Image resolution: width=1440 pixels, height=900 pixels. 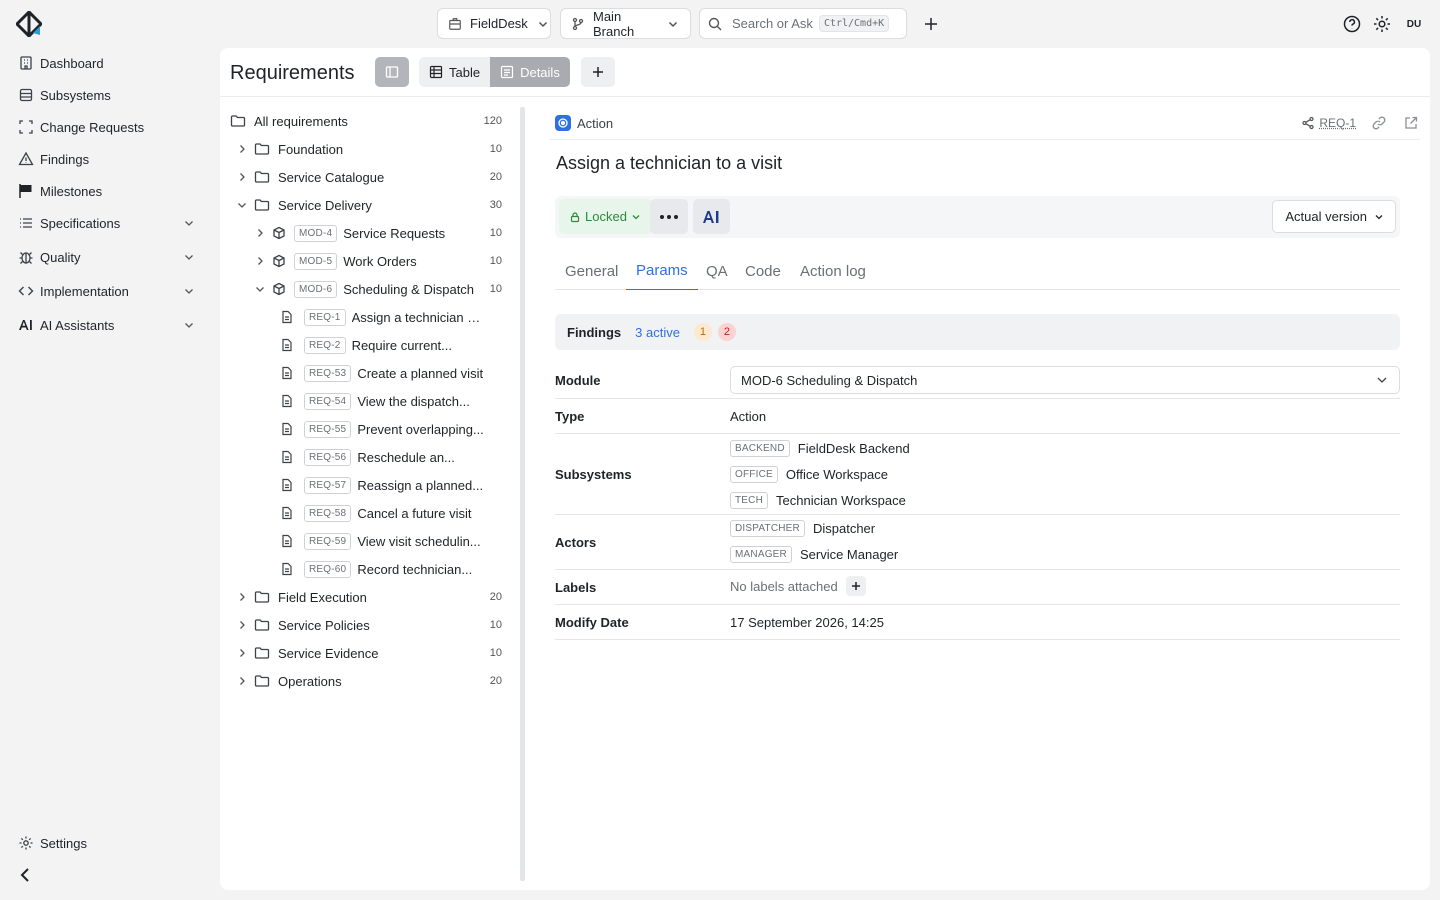 I want to click on collapse-sidebar-button, so click(x=25, y=875).